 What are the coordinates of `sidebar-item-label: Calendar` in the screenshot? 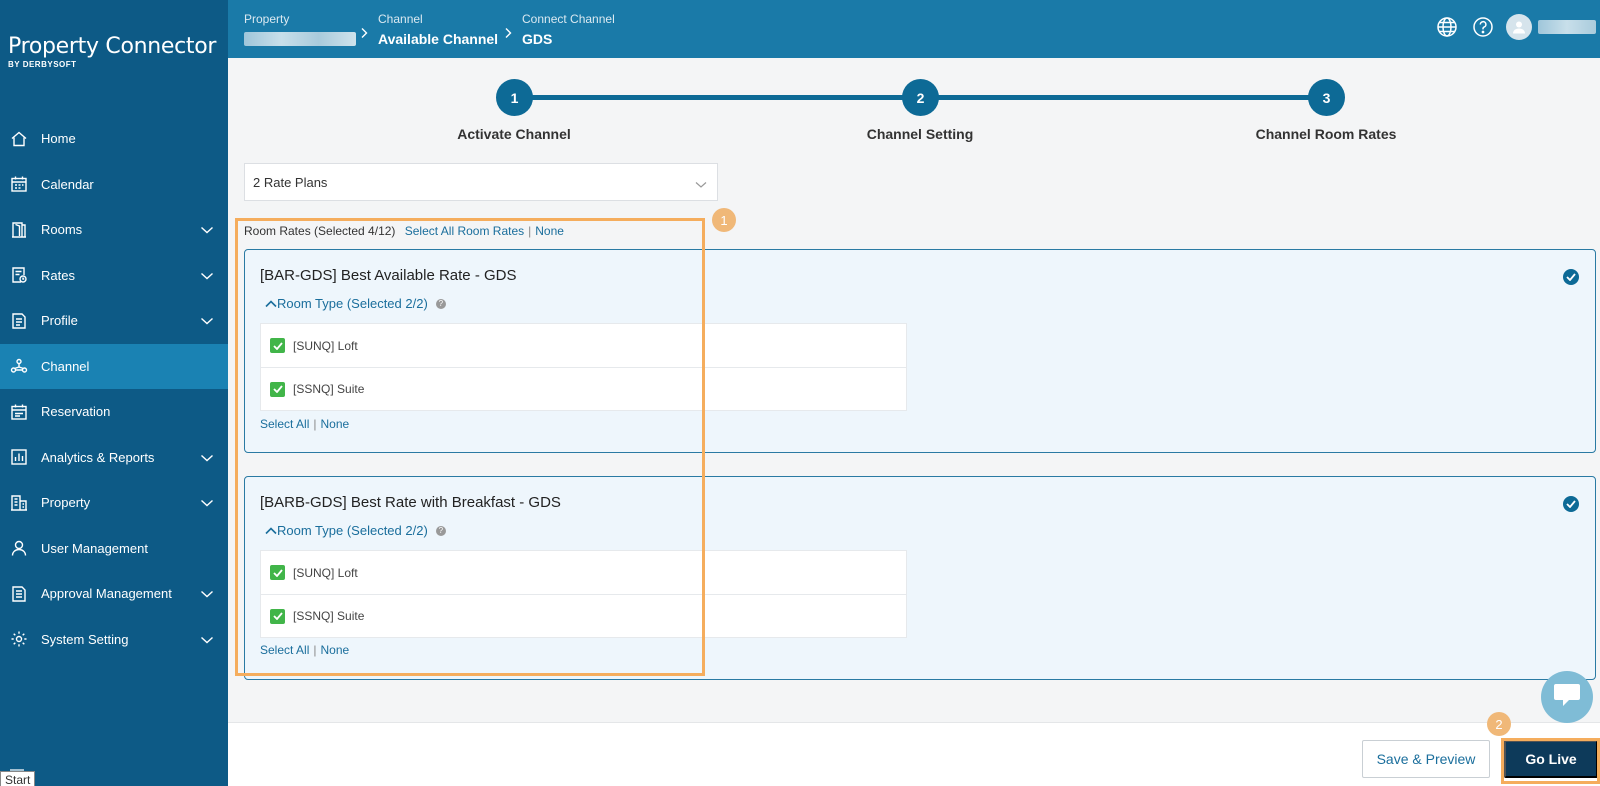 It's located at (67, 184).